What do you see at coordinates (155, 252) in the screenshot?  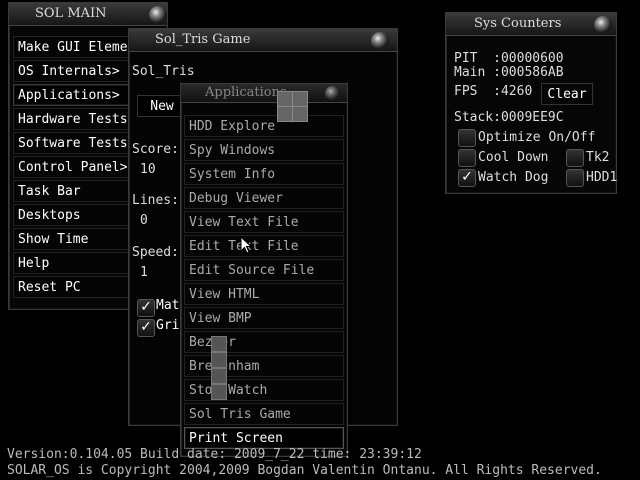 I see `speed-label: Speed:` at bounding box center [155, 252].